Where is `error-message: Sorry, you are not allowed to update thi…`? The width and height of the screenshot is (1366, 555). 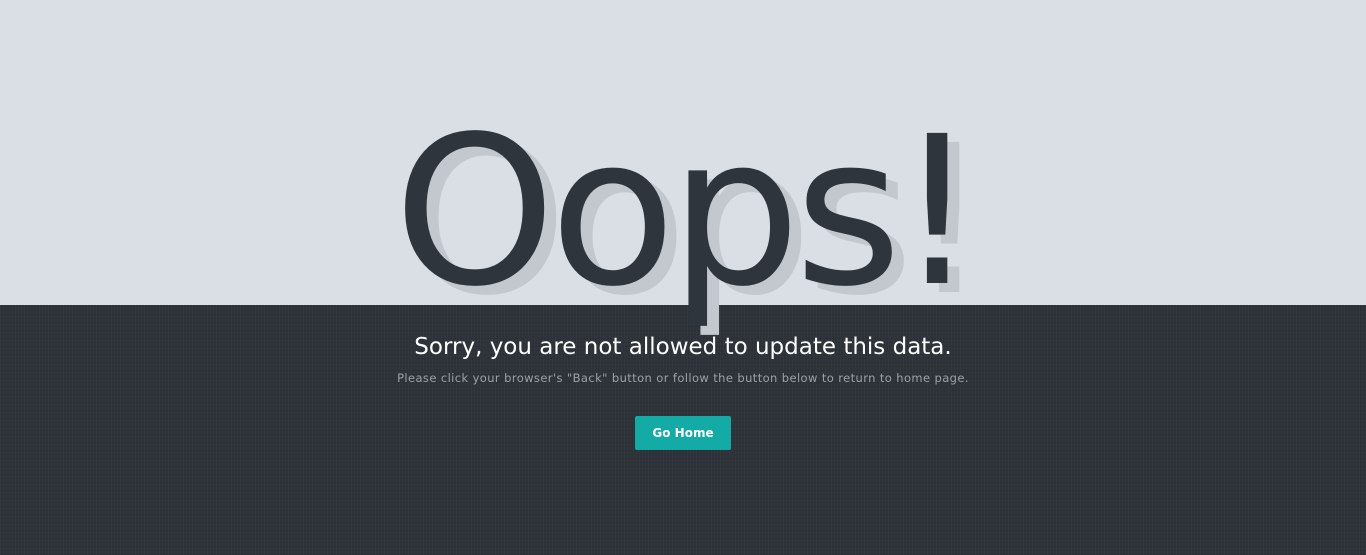
error-message: Sorry, you are not allowed to update thi… is located at coordinates (683, 347).